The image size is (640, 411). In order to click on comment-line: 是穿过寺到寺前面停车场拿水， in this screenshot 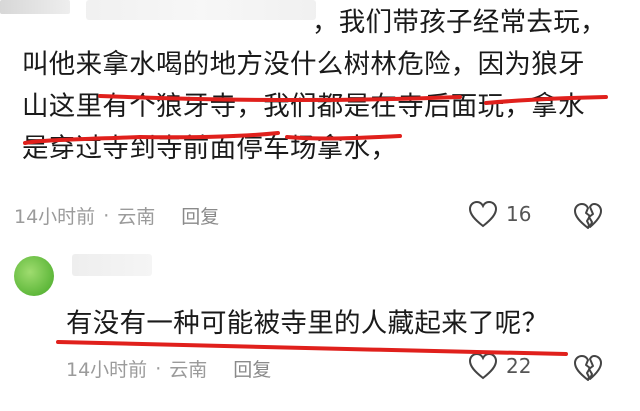, I will do `click(210, 148)`.